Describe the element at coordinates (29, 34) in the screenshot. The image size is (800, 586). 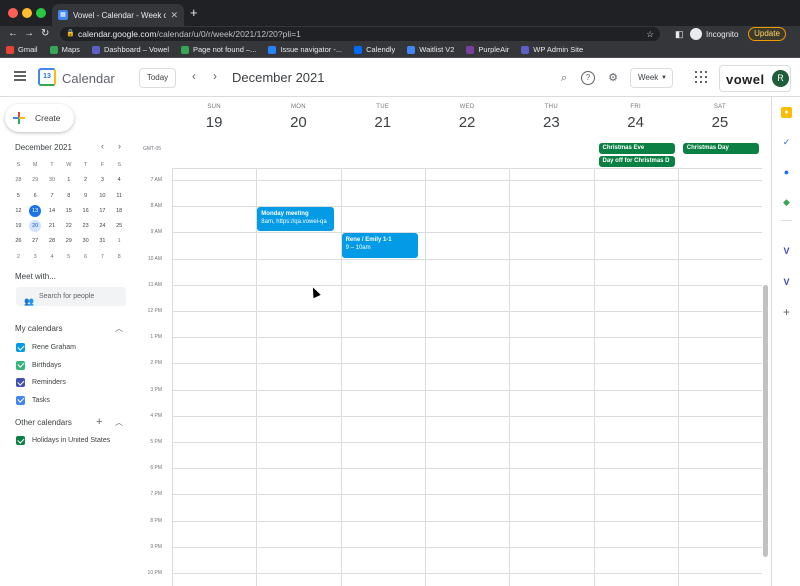
I see `forward-arrow-icon: →` at that location.